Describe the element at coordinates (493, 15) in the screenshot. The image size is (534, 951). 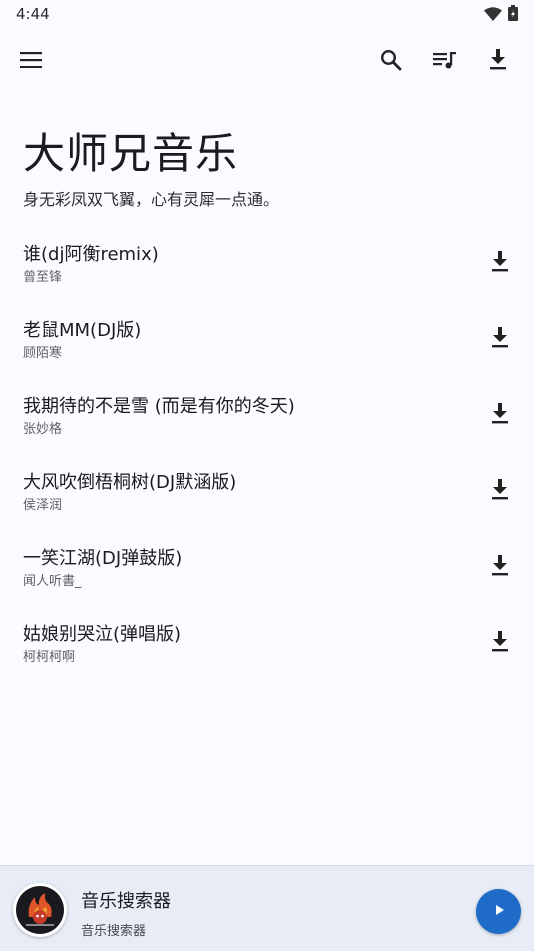
I see `wifi-icon` at that location.